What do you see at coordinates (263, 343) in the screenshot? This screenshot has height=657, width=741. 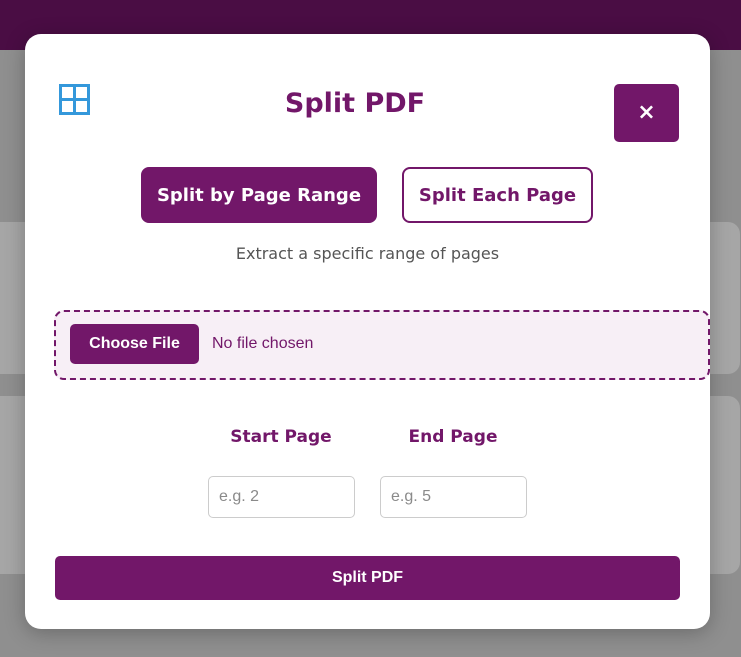 I see `file-status-text: No file chosen` at bounding box center [263, 343].